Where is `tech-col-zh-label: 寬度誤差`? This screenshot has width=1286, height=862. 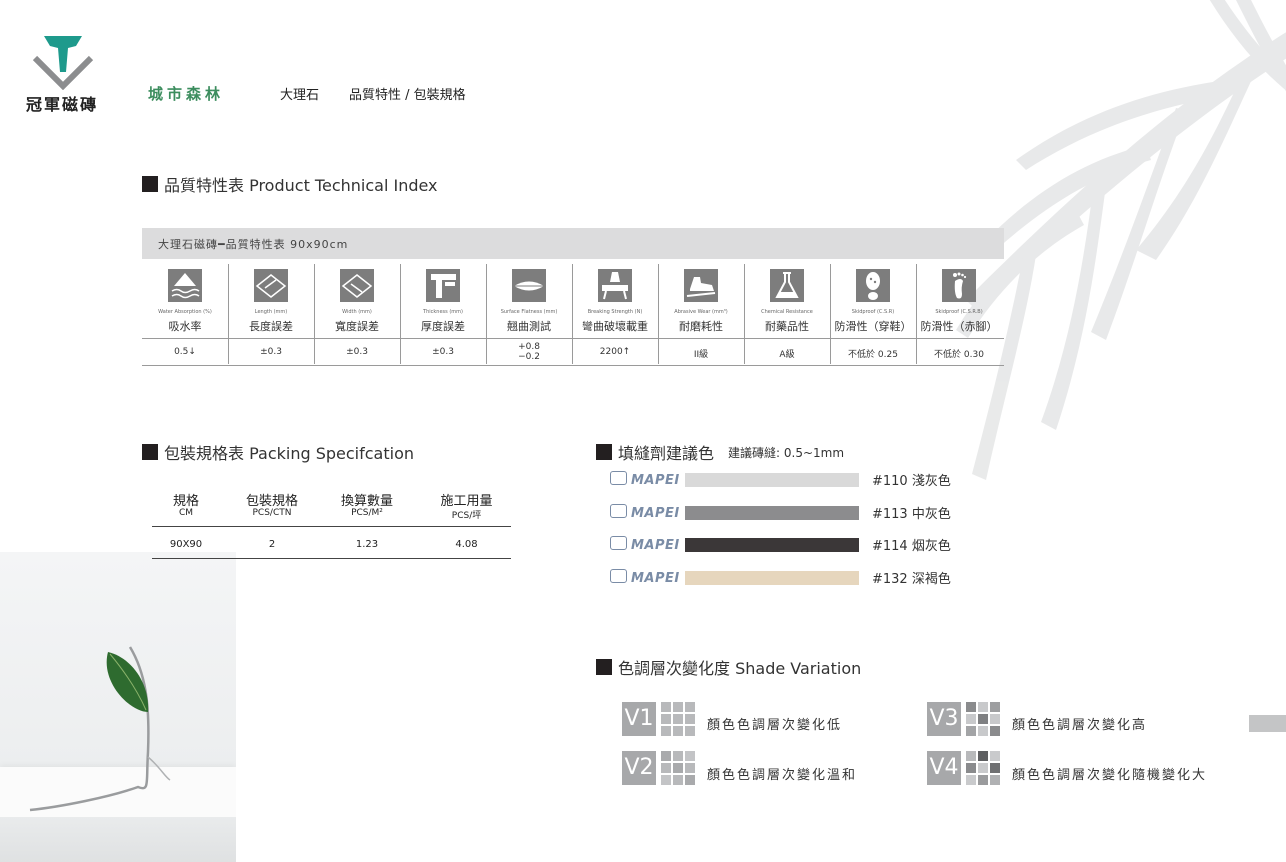
tech-col-zh-label: 寬度誤差 is located at coordinates (357, 326).